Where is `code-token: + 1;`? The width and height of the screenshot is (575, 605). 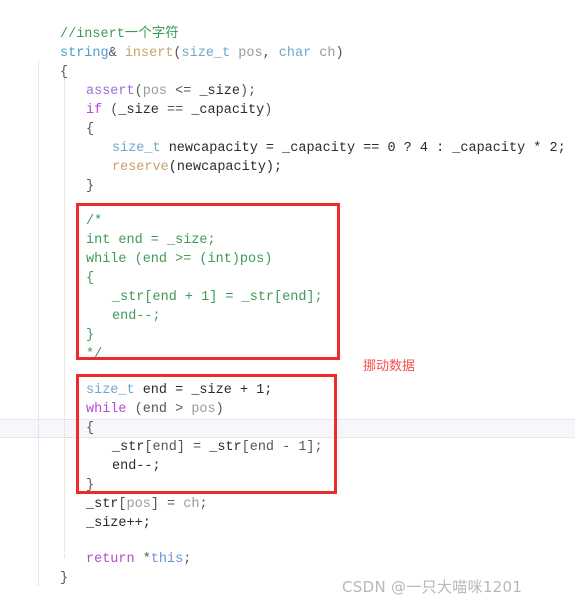
code-token: + 1; is located at coordinates (252, 390).